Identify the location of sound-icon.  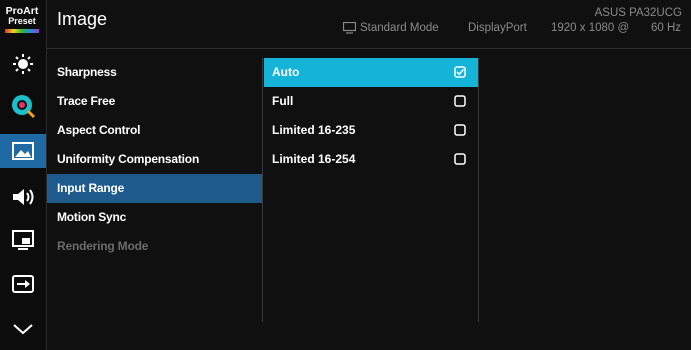
(23, 197).